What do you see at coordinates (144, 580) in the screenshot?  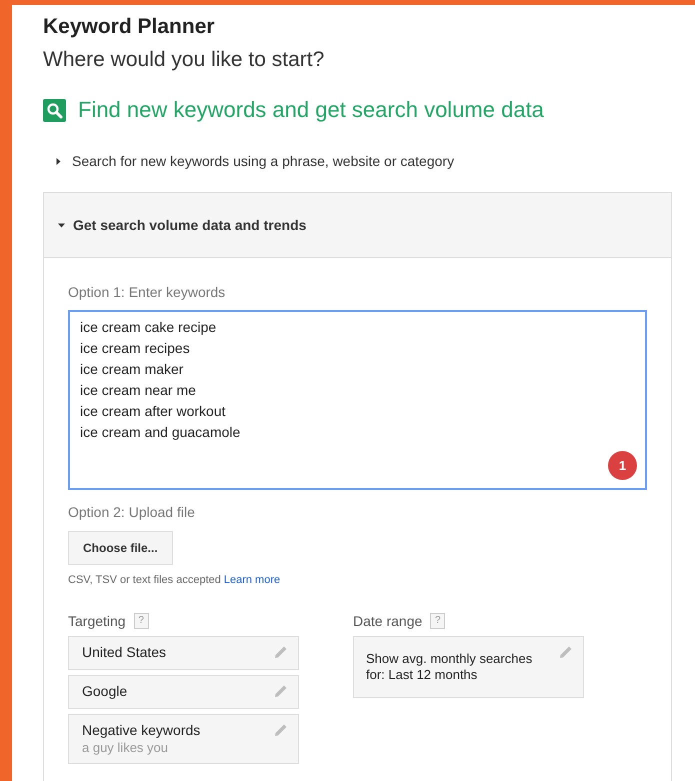 I see `upload-hint: CSV, TSV or text files accepted` at bounding box center [144, 580].